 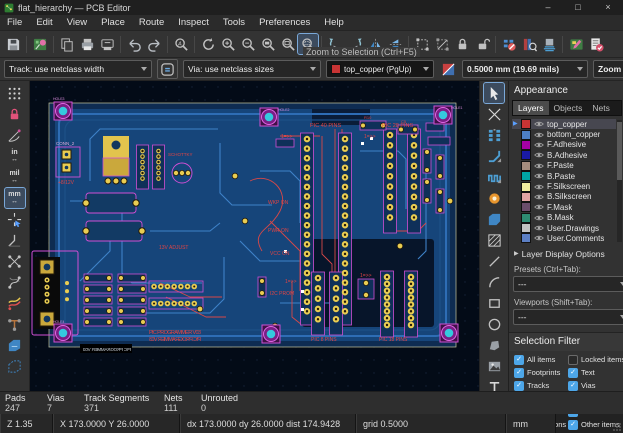 What do you see at coordinates (564, 186) in the screenshot?
I see `layer-row: F.Silkscreen` at bounding box center [564, 186].